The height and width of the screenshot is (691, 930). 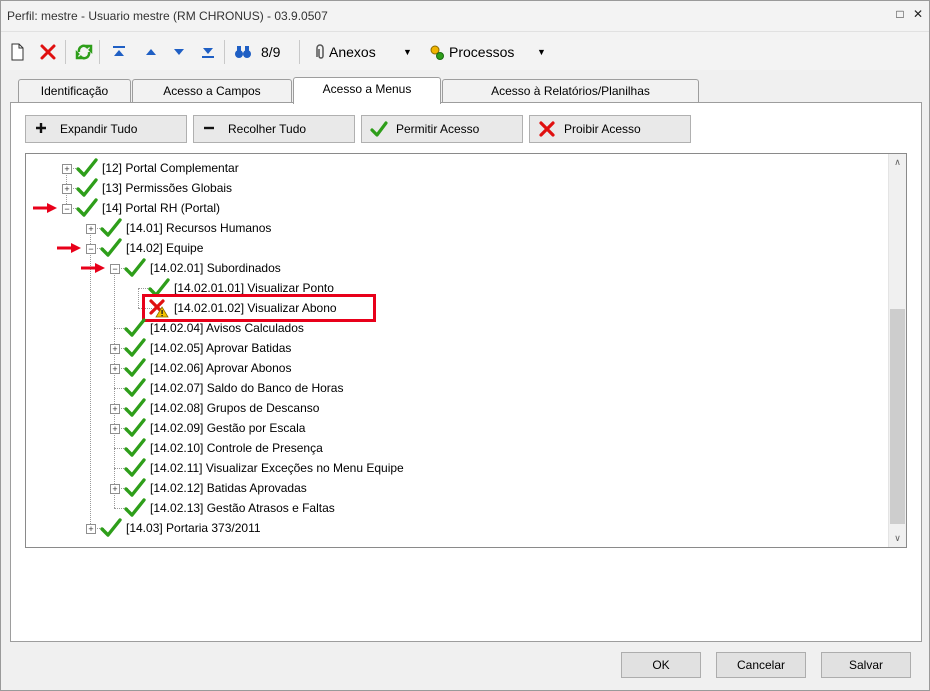 What do you see at coordinates (482, 52) in the screenshot?
I see `processos-label: Processos` at bounding box center [482, 52].